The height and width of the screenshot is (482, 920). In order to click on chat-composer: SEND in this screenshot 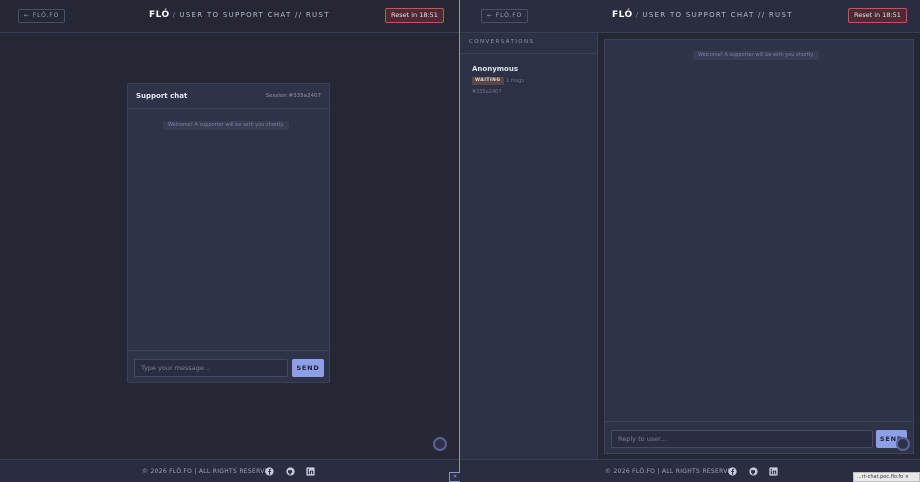, I will do `click(228, 366)`.